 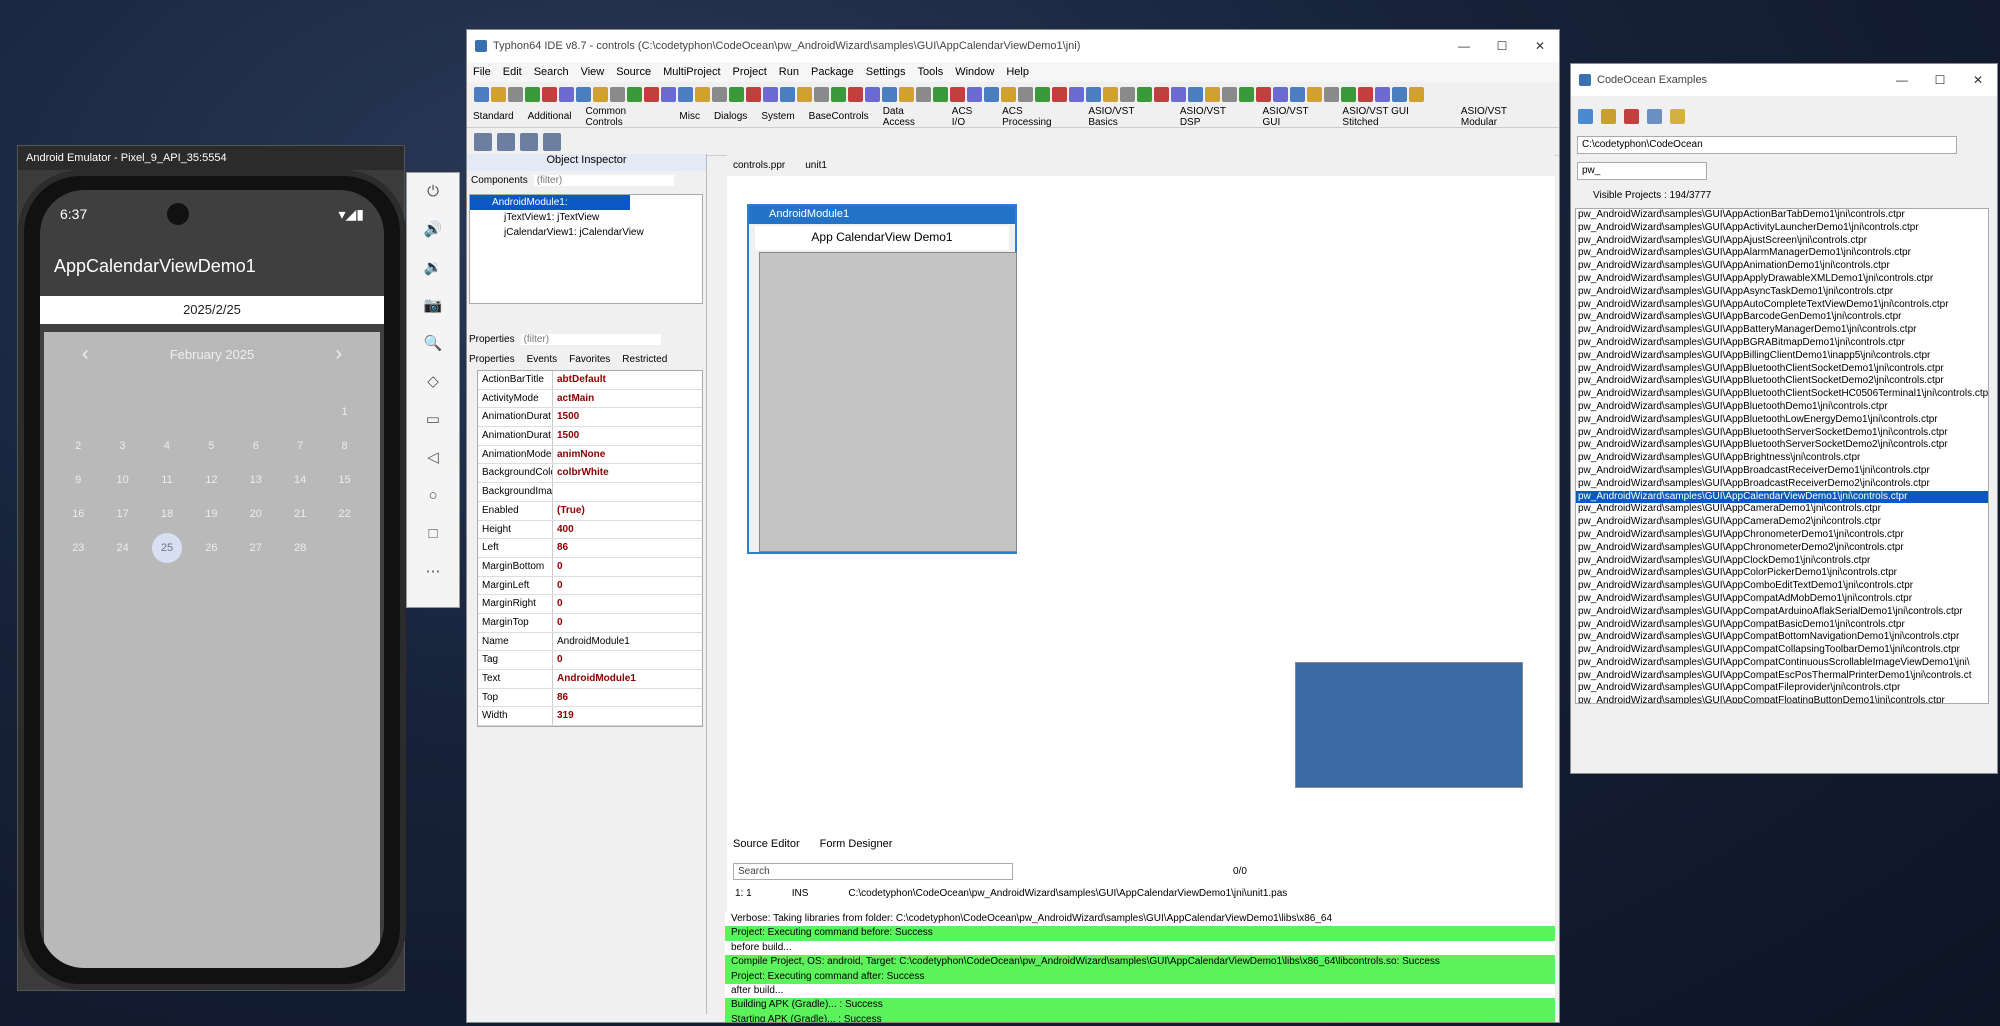 What do you see at coordinates (777, 116) in the screenshot?
I see `palette-tab: System` at bounding box center [777, 116].